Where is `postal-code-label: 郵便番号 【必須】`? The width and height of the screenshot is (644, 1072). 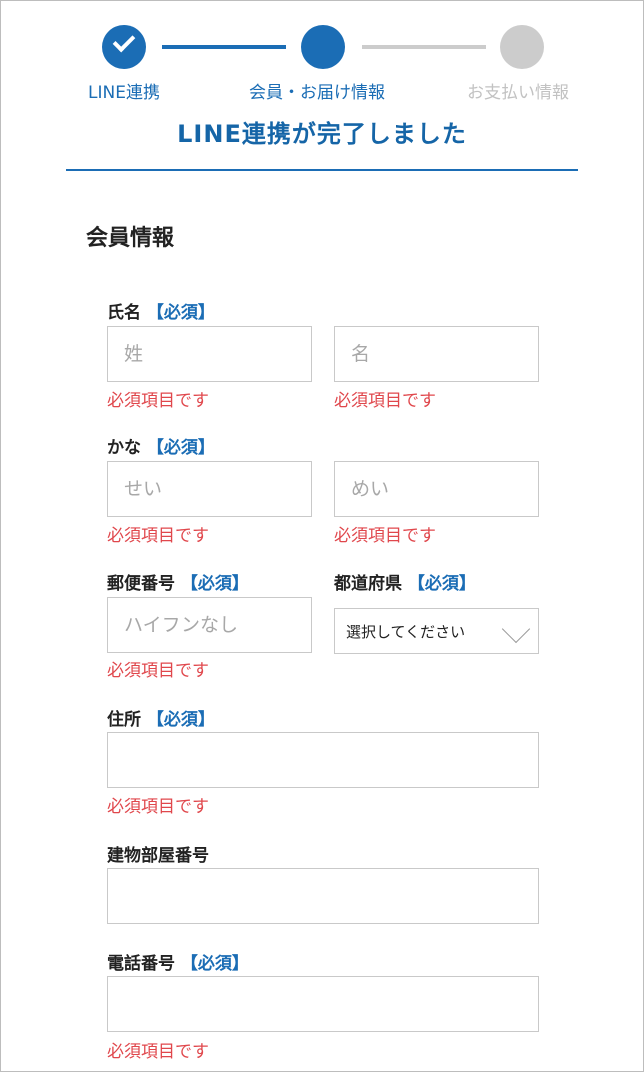 postal-code-label: 郵便番号 【必須】 is located at coordinates (178, 584).